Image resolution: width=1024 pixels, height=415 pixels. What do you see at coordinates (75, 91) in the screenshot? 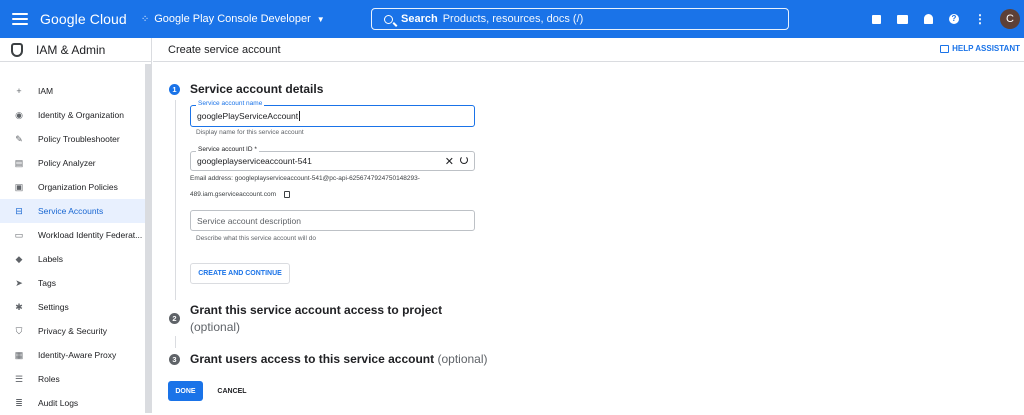
I see `sidebar-item-iam: + IAM` at bounding box center [75, 91].